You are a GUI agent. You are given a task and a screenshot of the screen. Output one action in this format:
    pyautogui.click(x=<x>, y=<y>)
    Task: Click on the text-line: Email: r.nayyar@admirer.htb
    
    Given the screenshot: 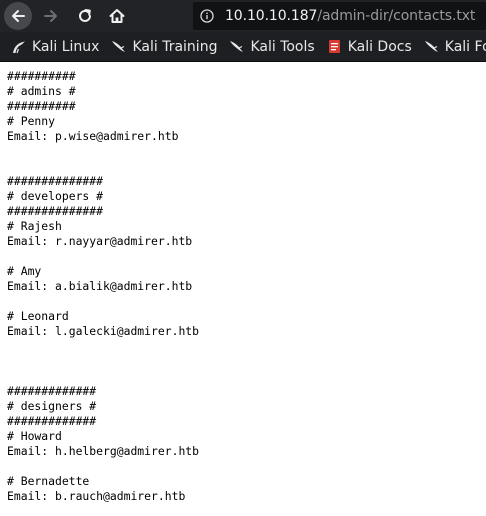 What is the action you would take?
    pyautogui.click(x=100, y=241)
    